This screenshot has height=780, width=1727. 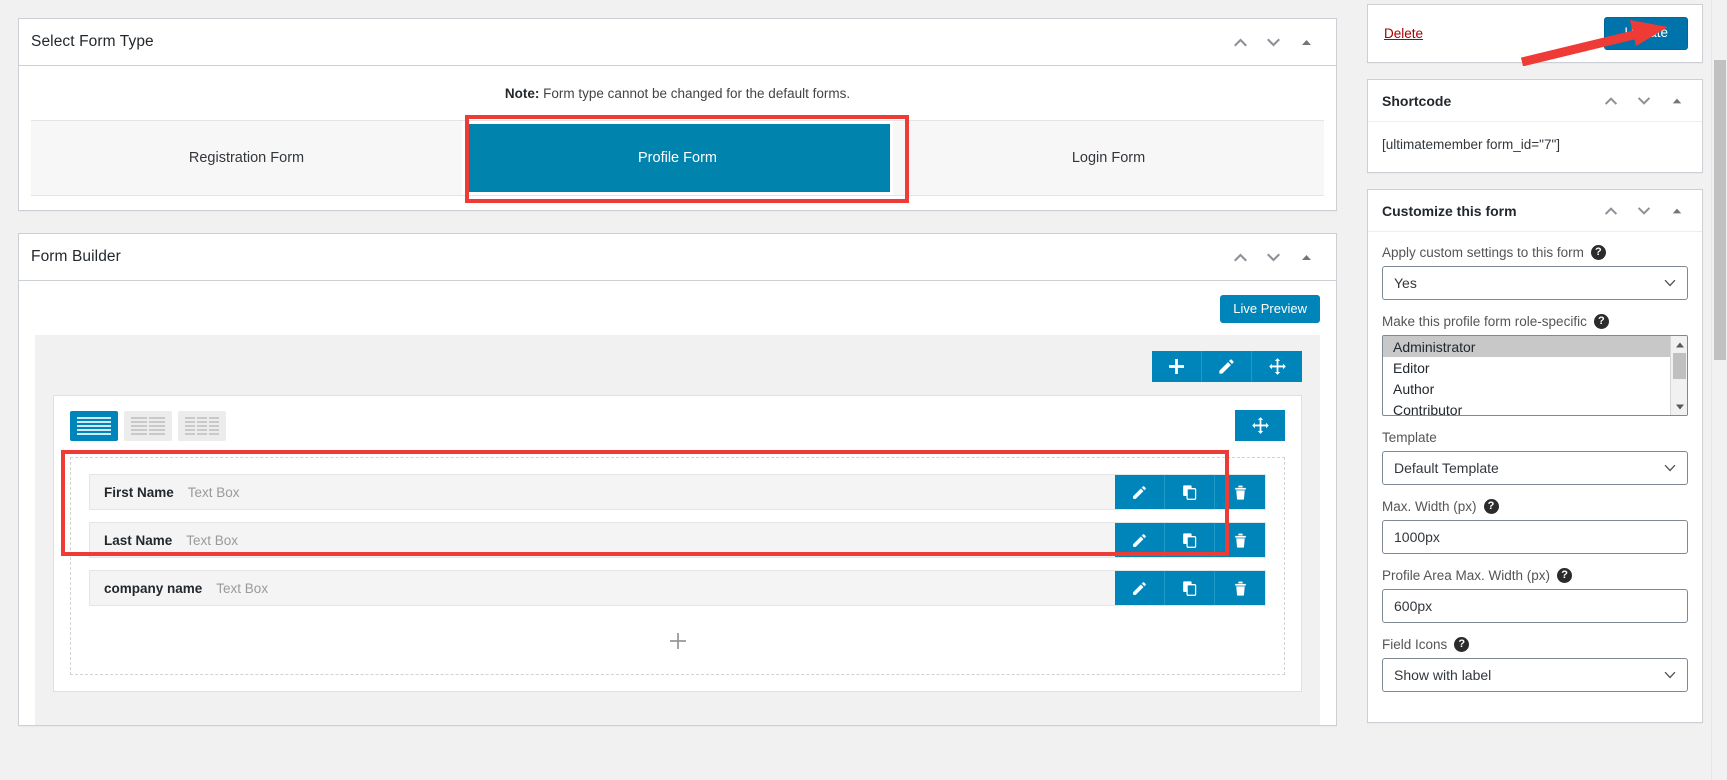 I want to click on setting-apply-custom-settings: Apply custom settings to this form ? Yes, so click(x=1535, y=273).